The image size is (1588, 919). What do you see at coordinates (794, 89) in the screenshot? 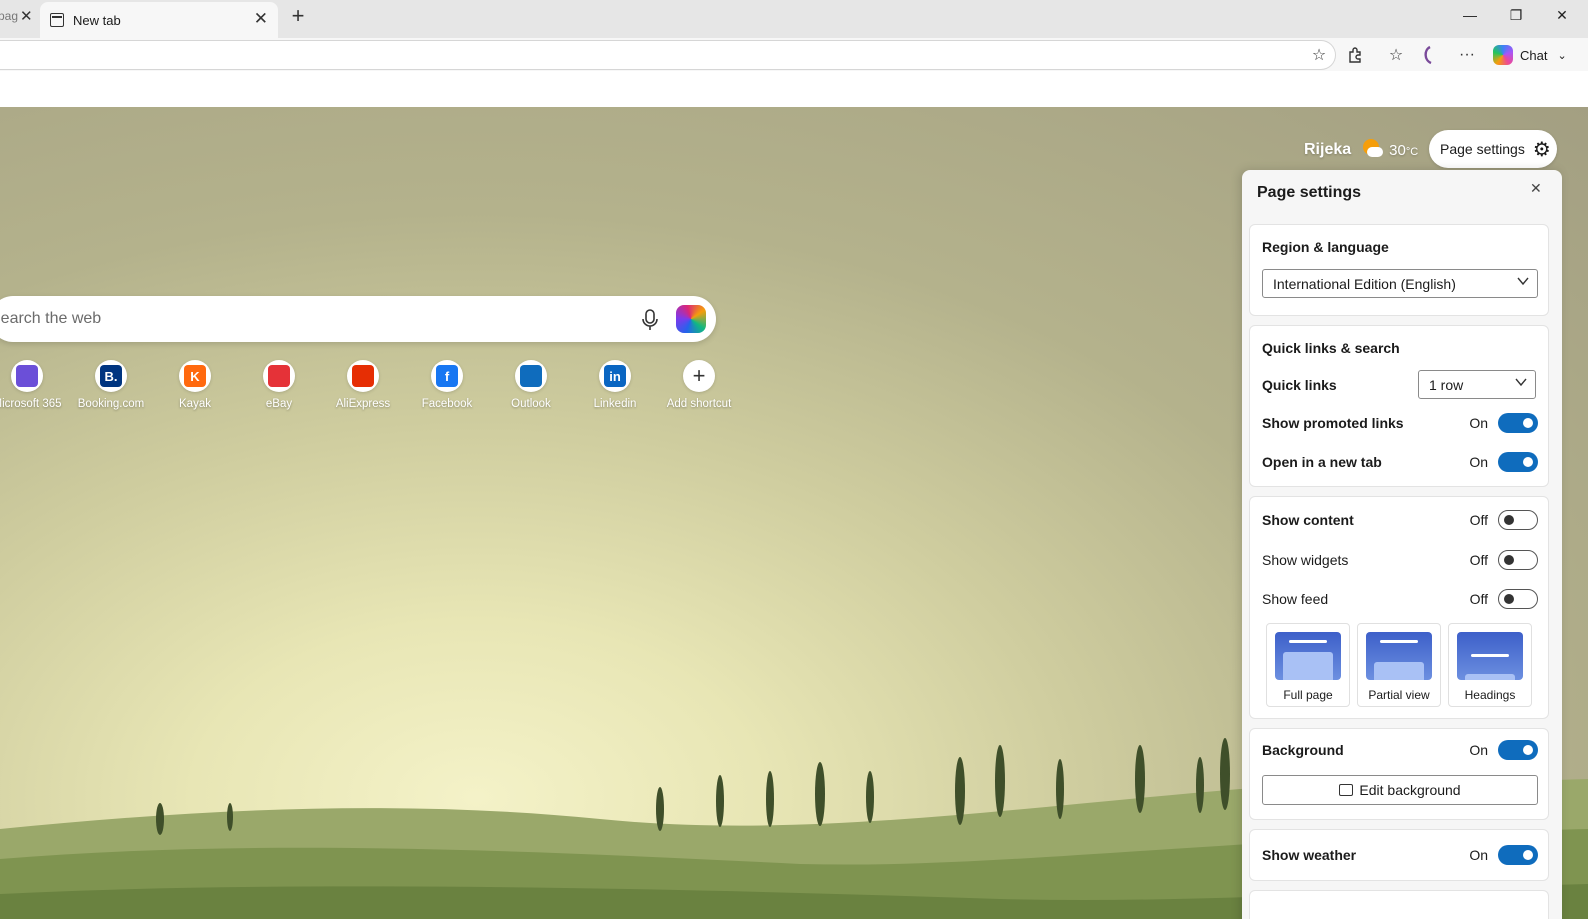
I see `favorites-bar` at bounding box center [794, 89].